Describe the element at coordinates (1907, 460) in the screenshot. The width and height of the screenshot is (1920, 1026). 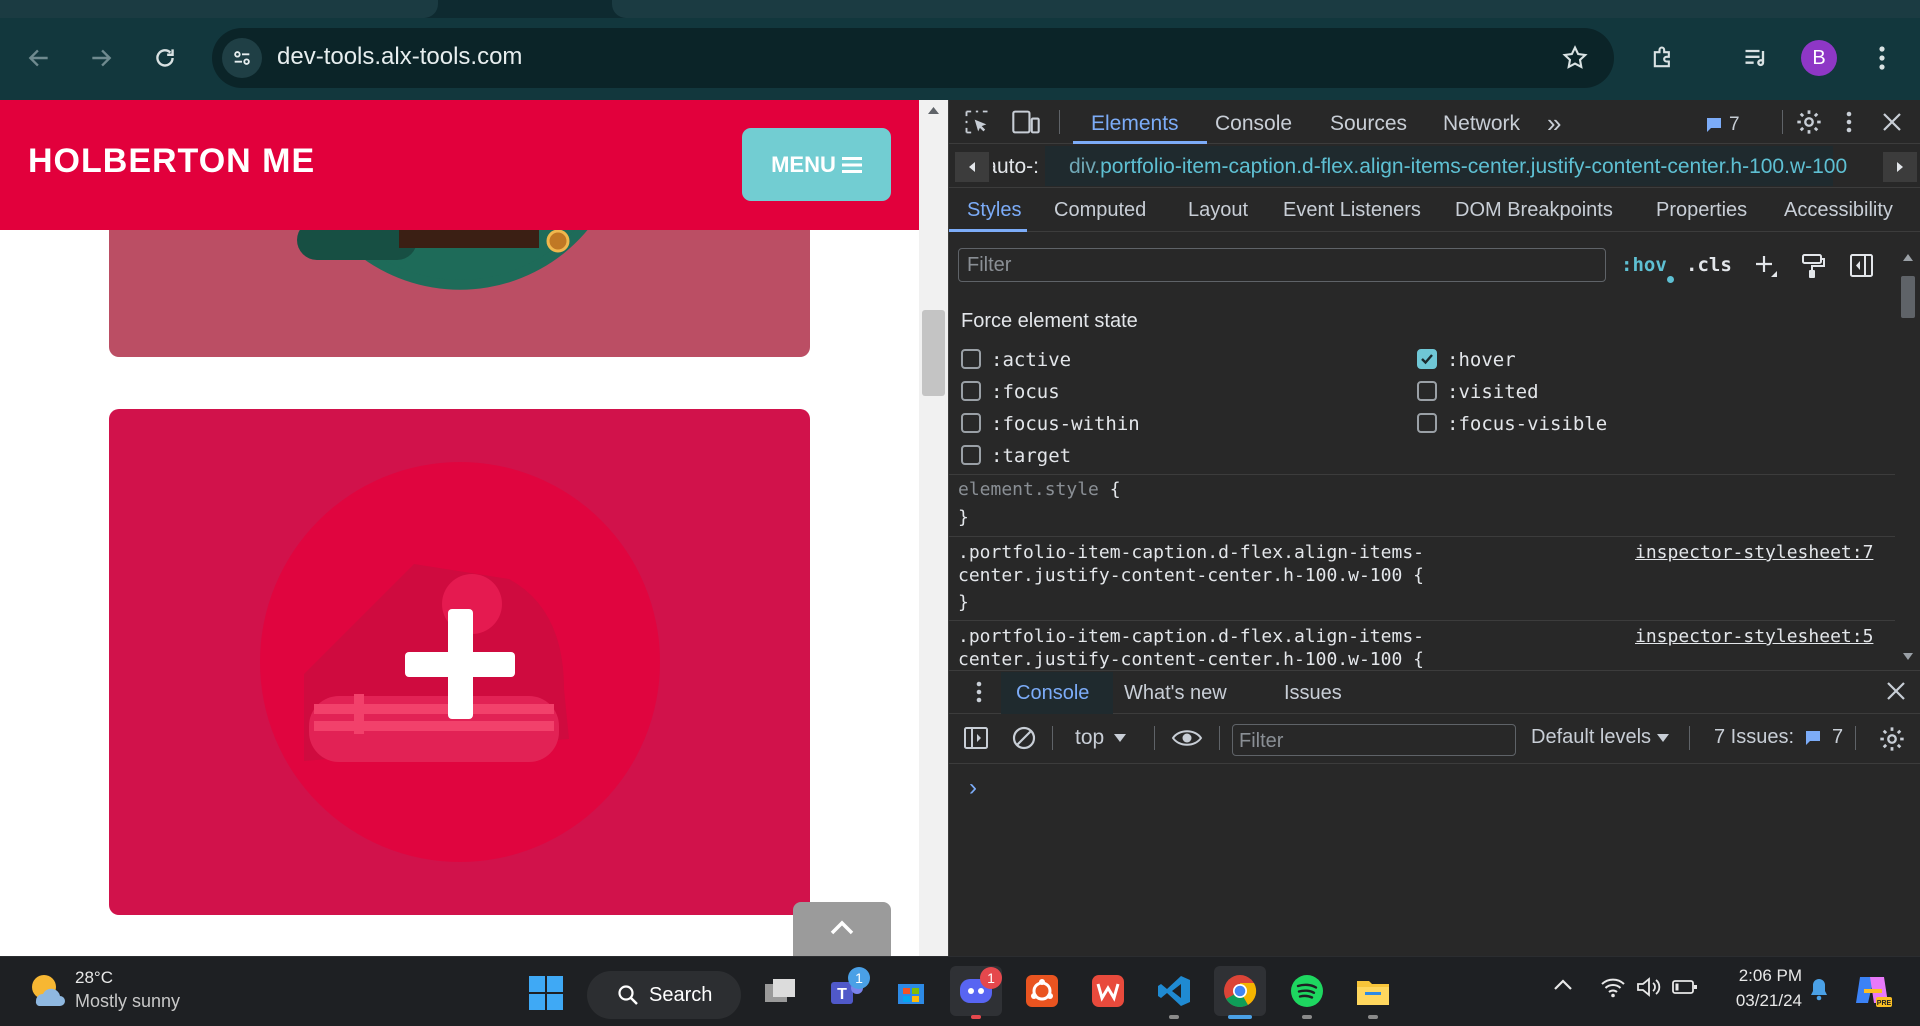
I see `styles-scrollbar` at that location.